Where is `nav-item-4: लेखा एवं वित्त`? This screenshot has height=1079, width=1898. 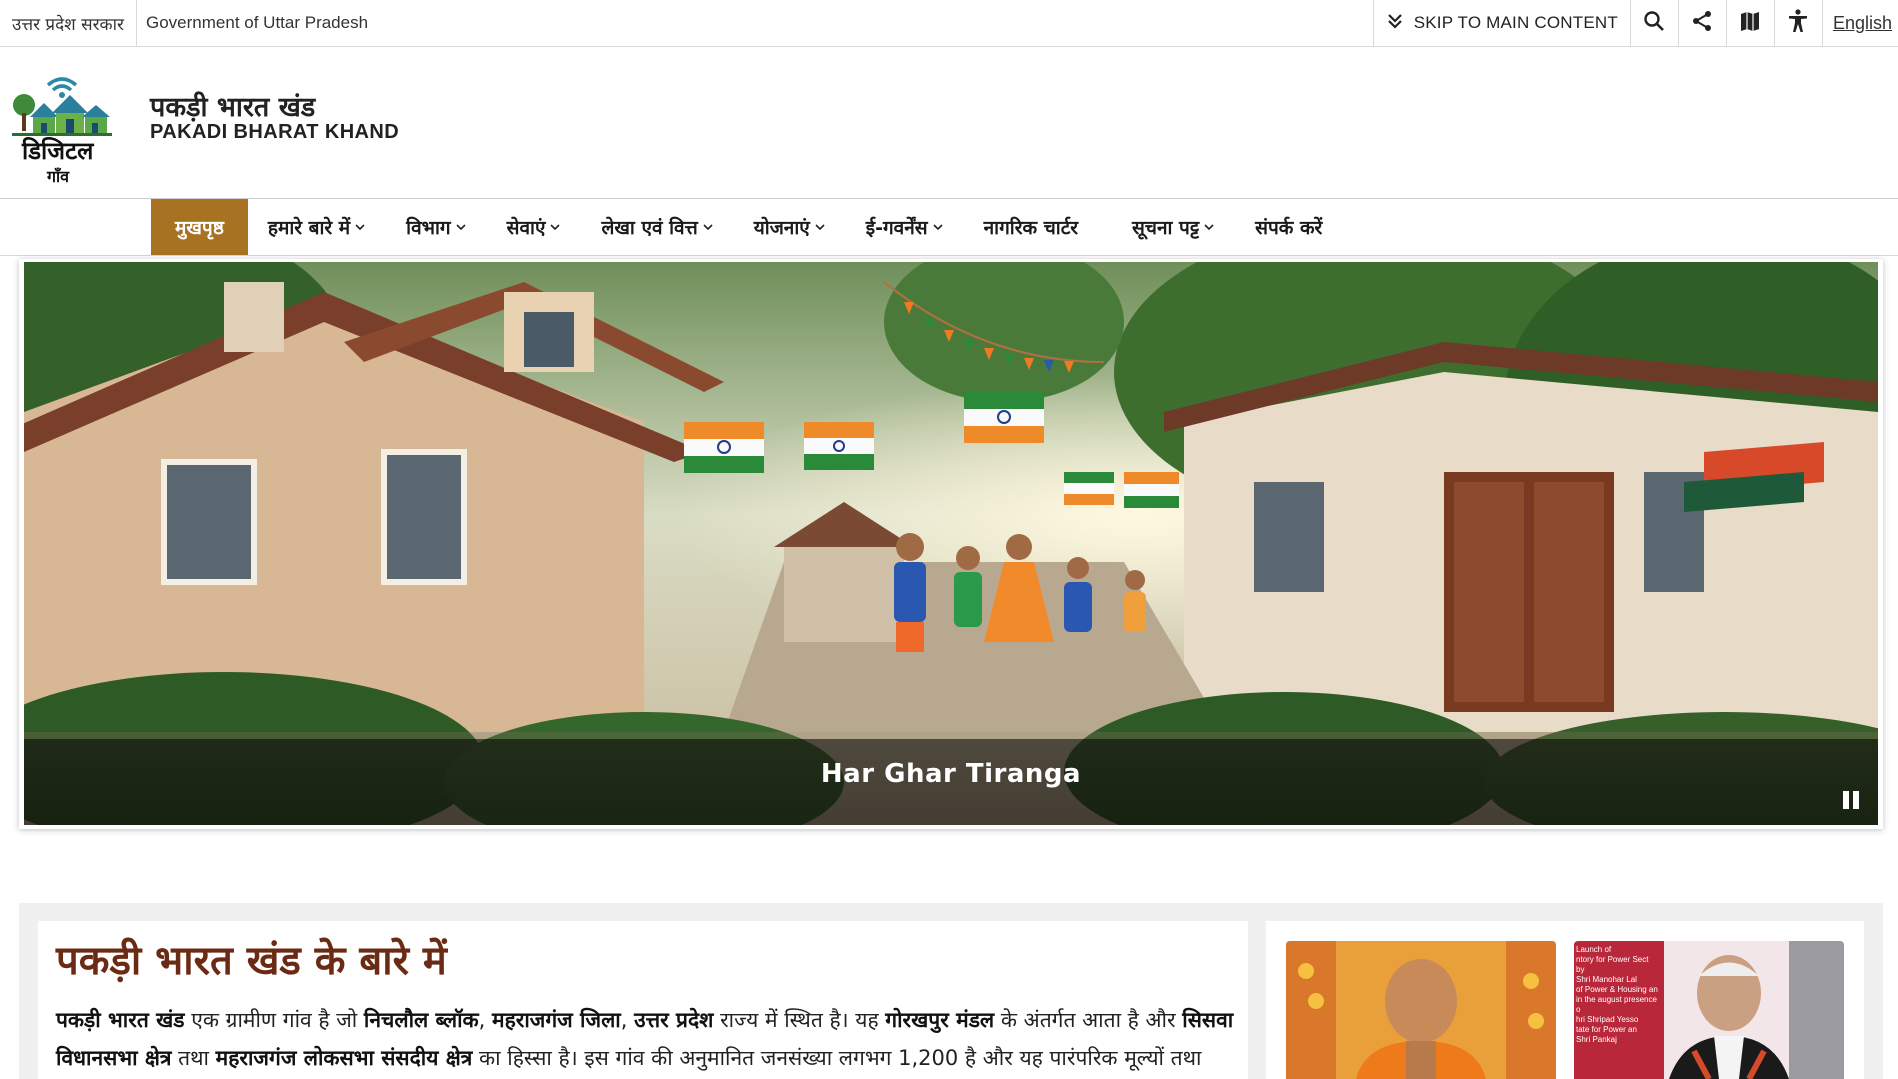 nav-item-4: लेखा एवं वित्त is located at coordinates (657, 227).